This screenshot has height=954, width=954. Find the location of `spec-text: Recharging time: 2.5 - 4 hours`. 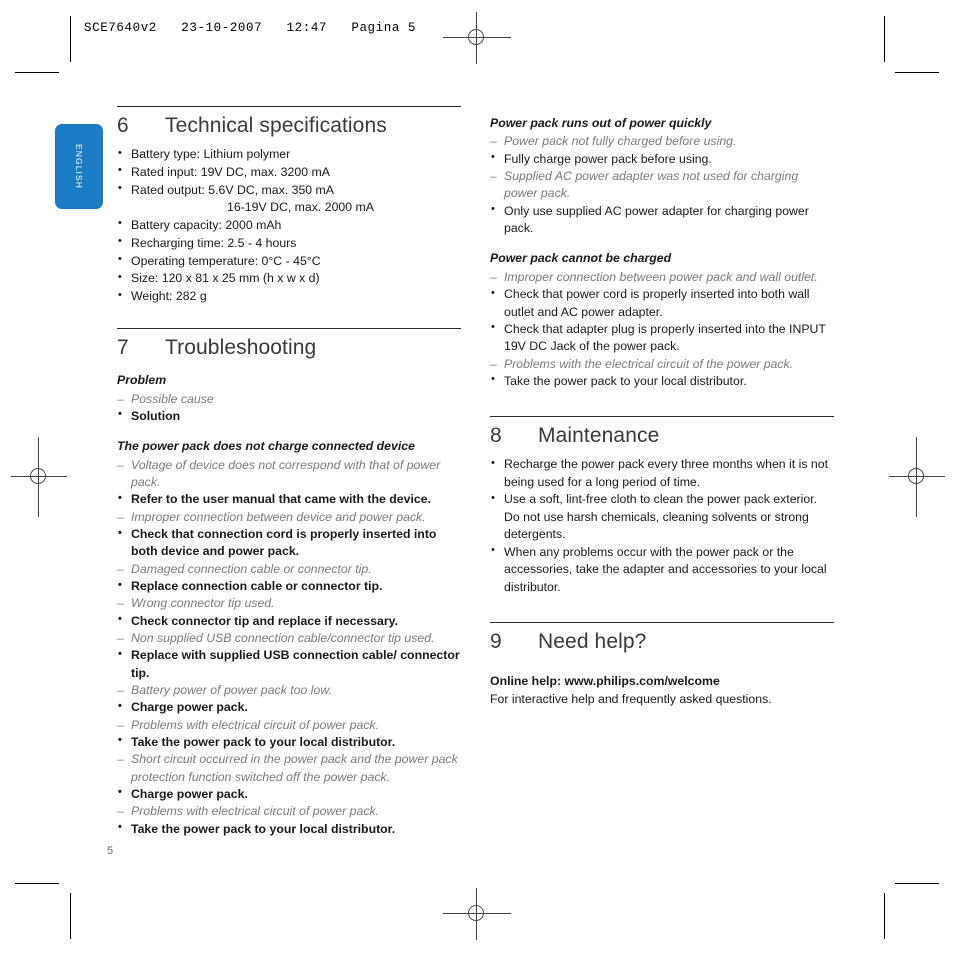

spec-text: Recharging time: 2.5 - 4 hours is located at coordinates (214, 242).